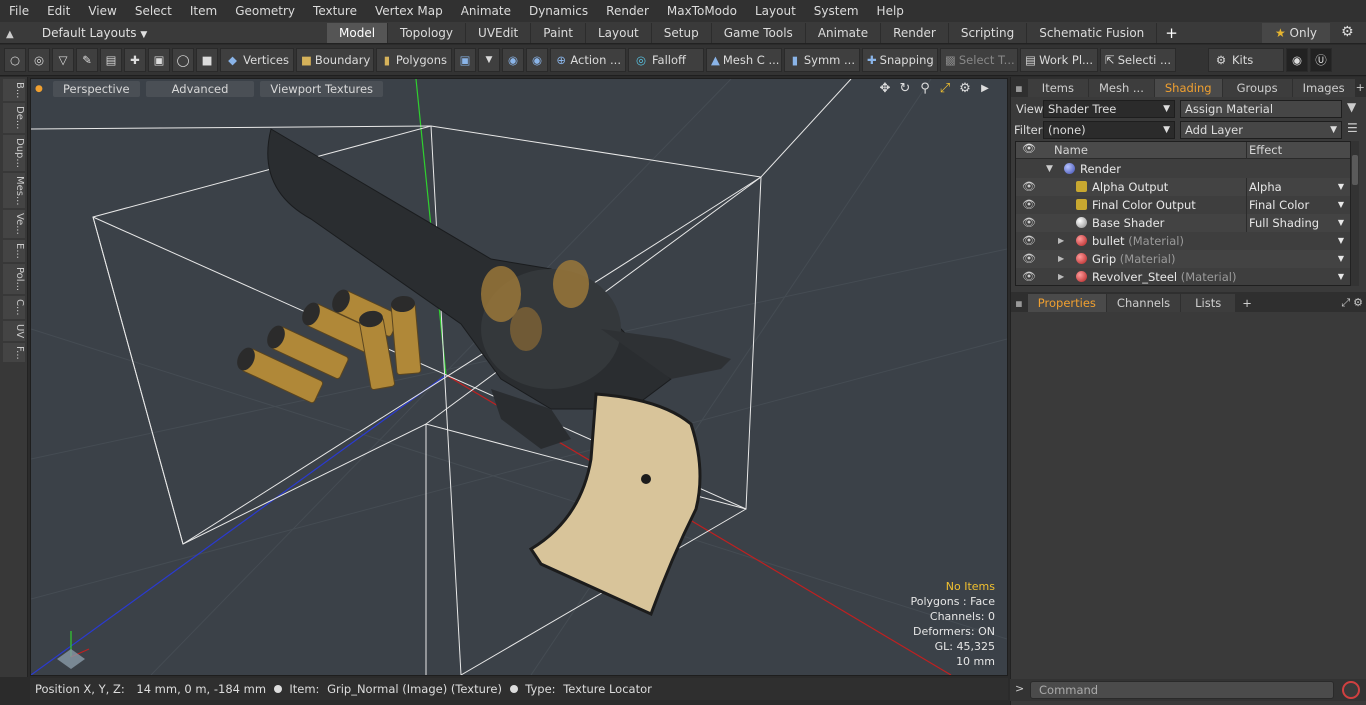  I want to click on command-expand-icon: >, so click(1019, 688).